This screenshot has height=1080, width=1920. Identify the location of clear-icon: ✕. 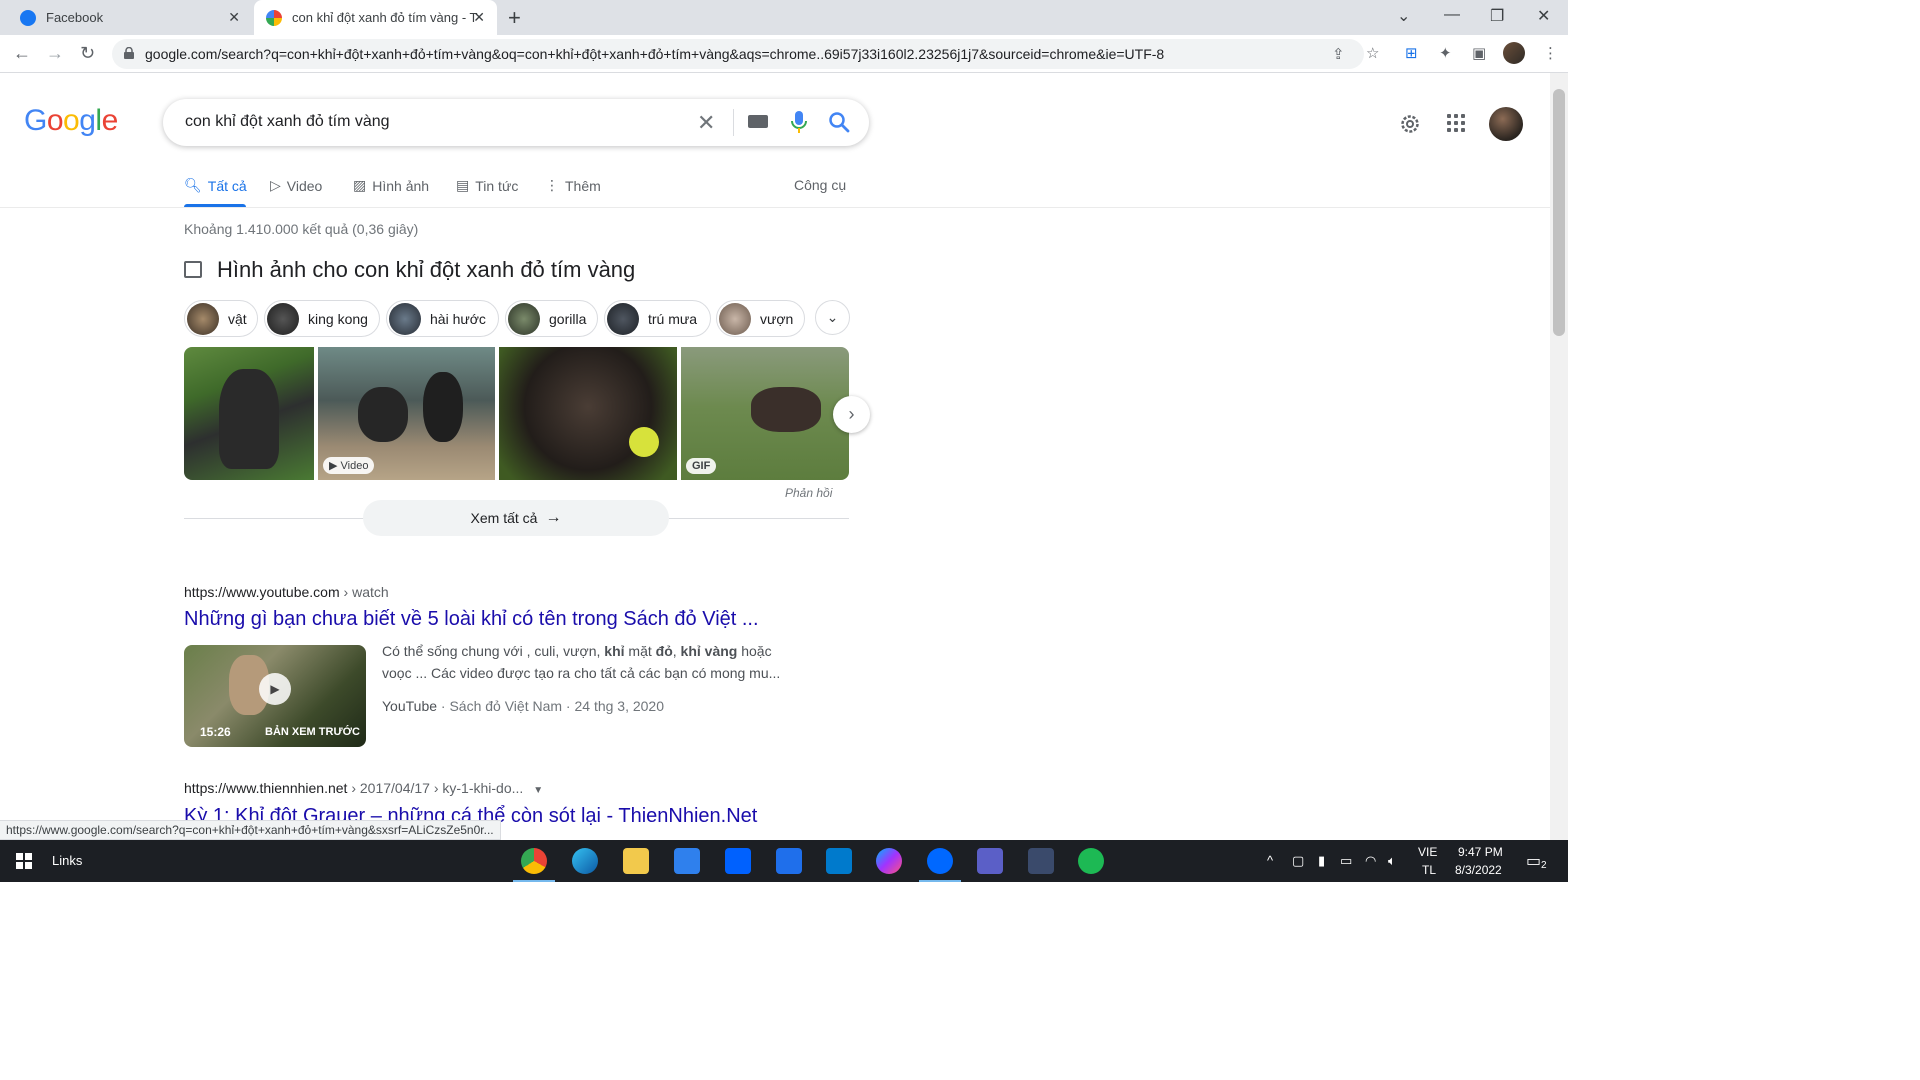
(706, 123).